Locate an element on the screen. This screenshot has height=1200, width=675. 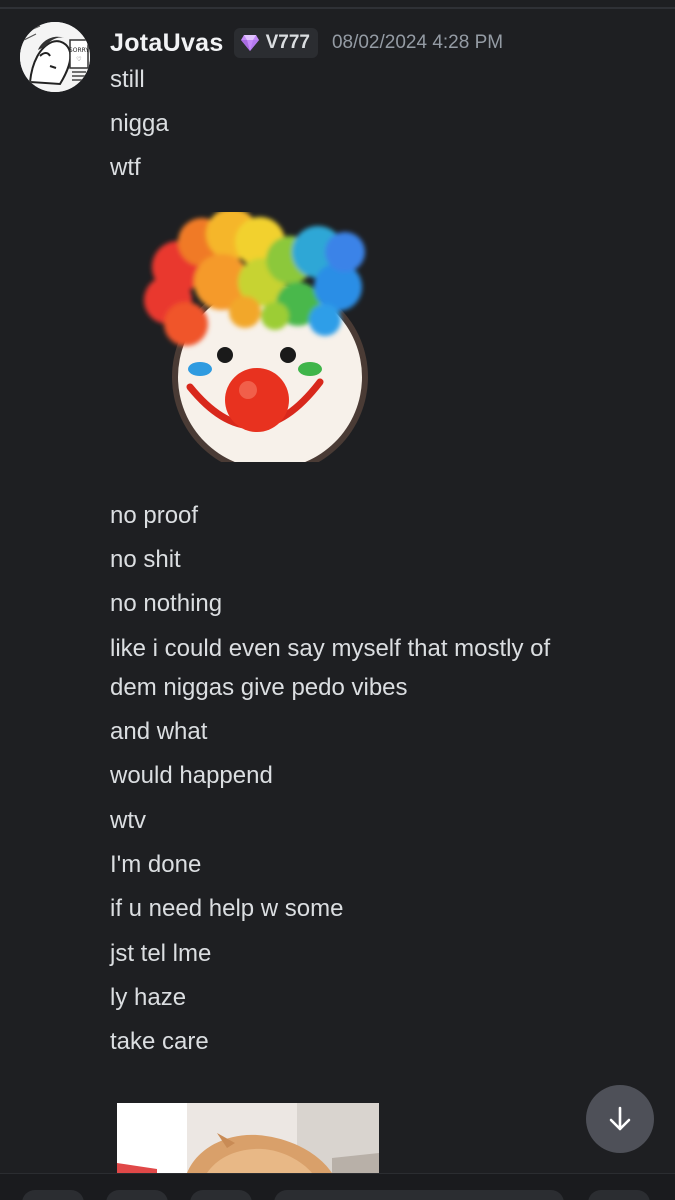
gem-icon is located at coordinates (249, 43).